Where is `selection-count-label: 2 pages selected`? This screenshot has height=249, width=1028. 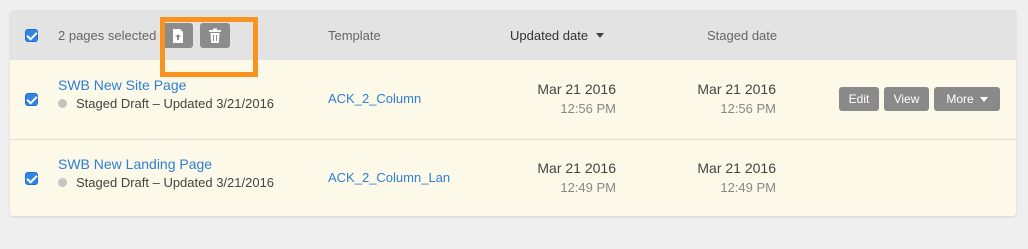 selection-count-label: 2 pages selected is located at coordinates (107, 35).